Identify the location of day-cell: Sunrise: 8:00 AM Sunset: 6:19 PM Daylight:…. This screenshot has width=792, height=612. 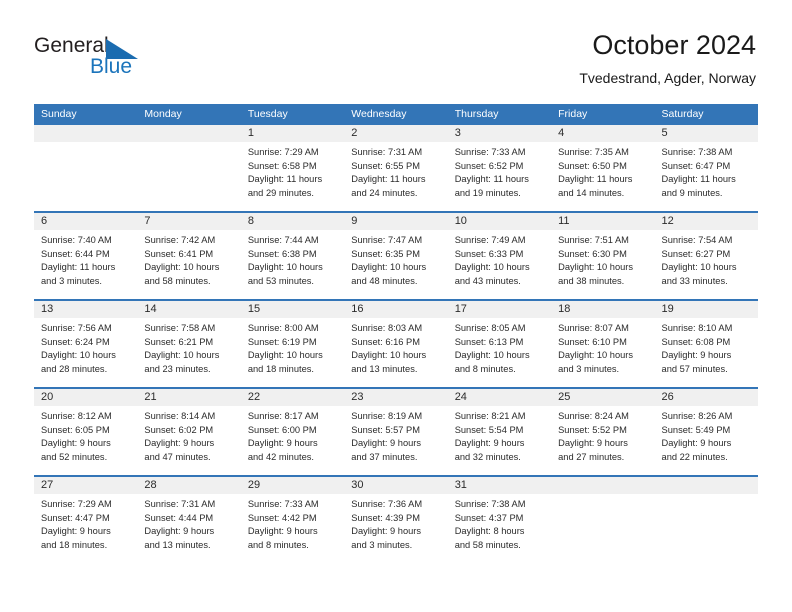
(292, 352).